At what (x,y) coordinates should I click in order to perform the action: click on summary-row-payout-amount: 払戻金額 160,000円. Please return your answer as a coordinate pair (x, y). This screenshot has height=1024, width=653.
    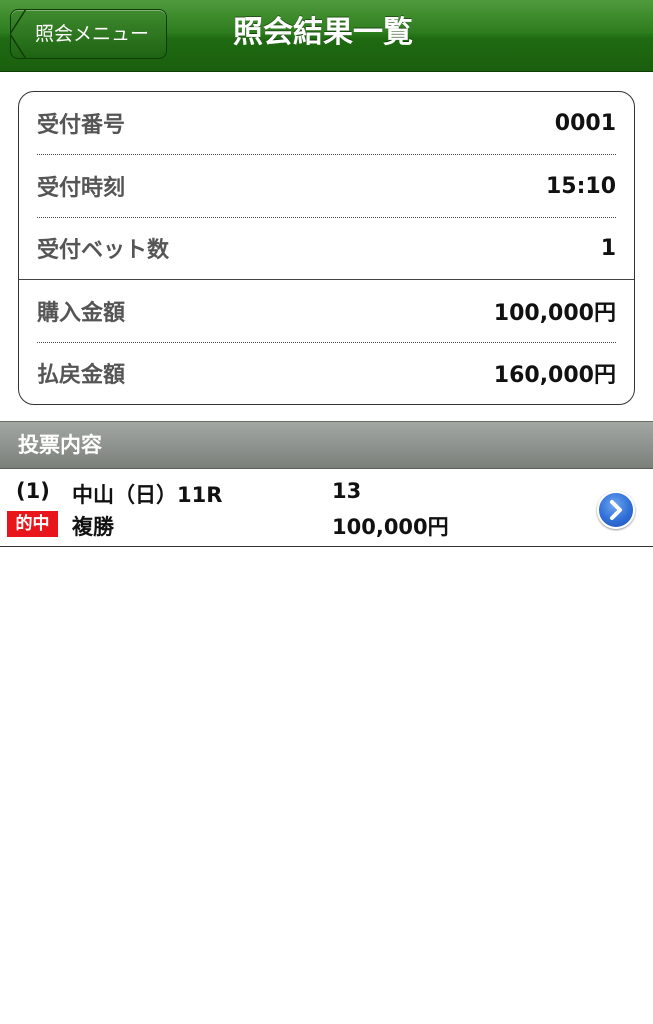
    Looking at the image, I should click on (326, 373).